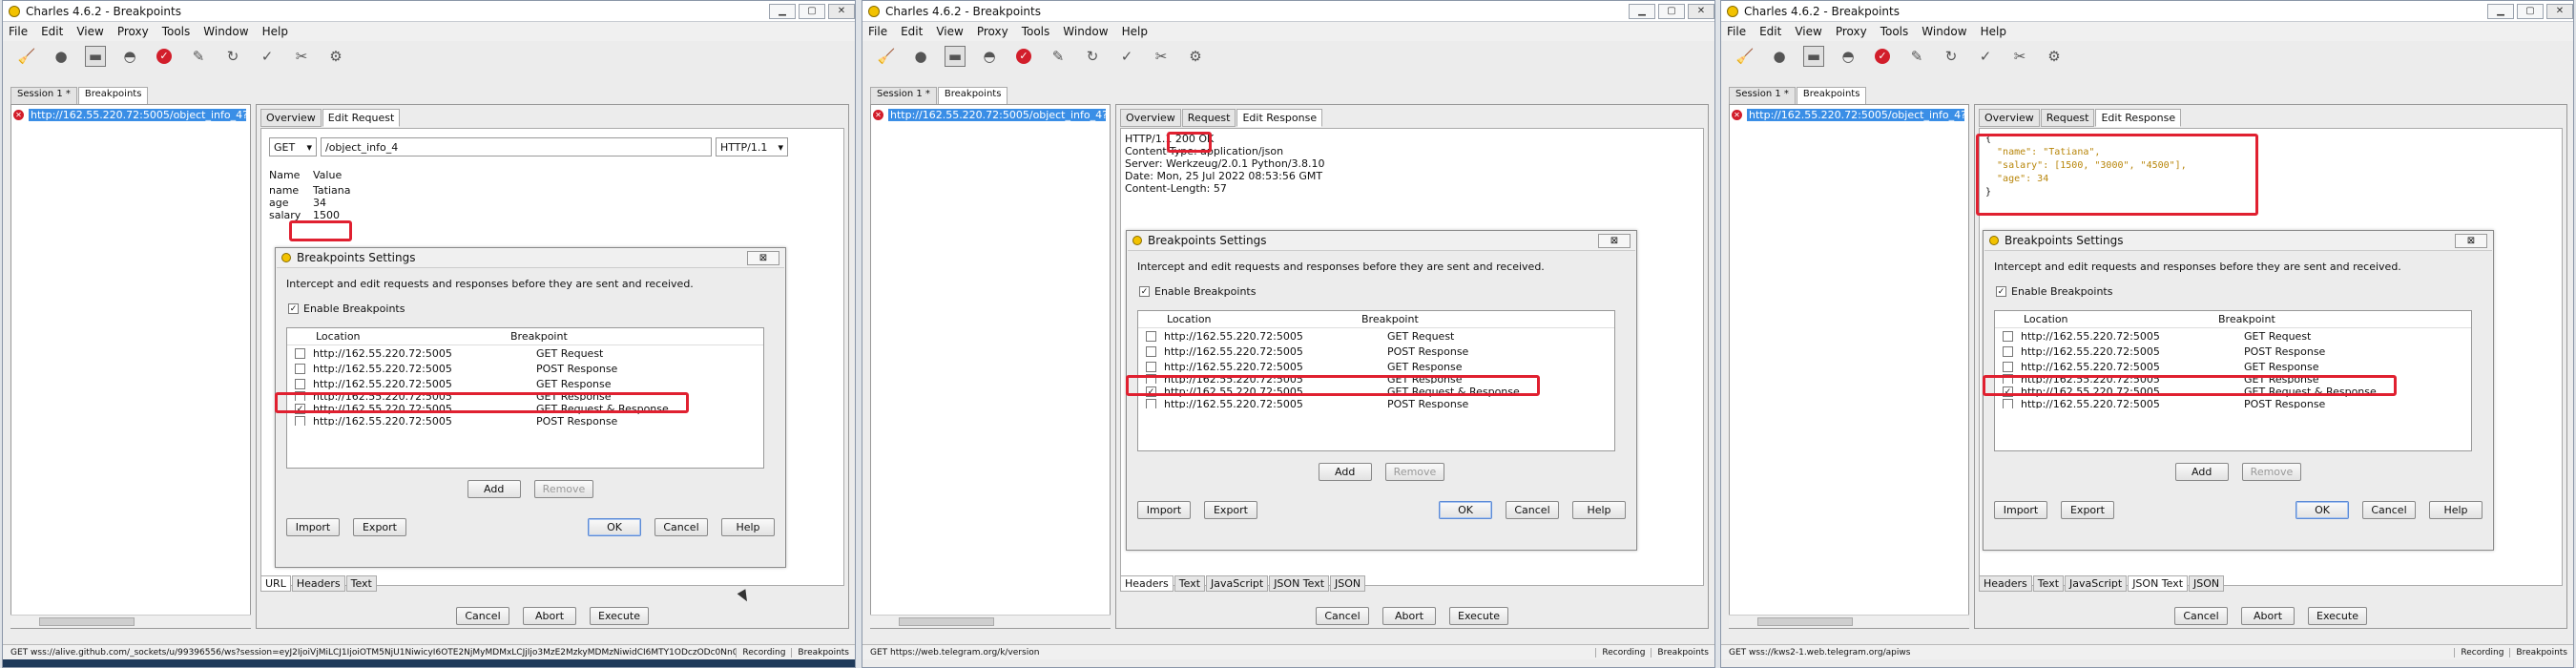  I want to click on minimize-icon: ▁, so click(1642, 11).